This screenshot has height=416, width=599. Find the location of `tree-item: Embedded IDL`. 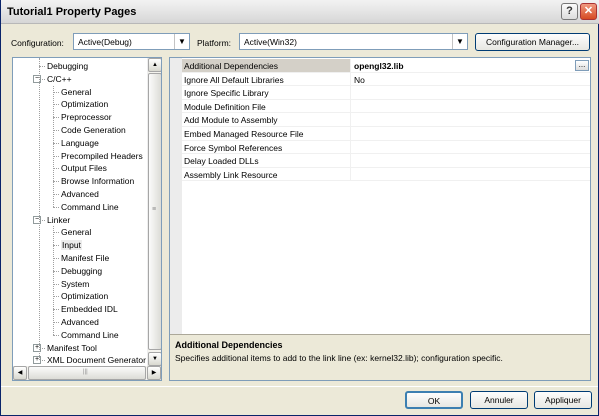

tree-item: Embedded IDL is located at coordinates (89, 309).